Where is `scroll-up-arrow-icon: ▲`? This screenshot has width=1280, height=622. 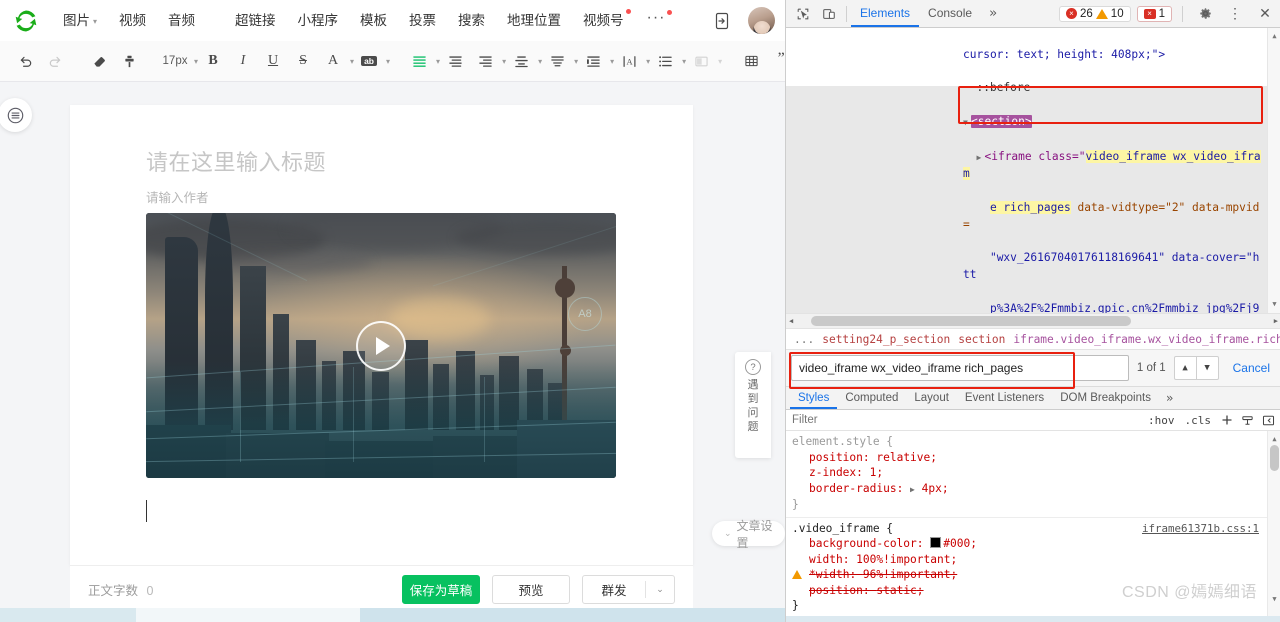
scroll-up-arrow-icon: ▲ is located at coordinates (1274, 36).